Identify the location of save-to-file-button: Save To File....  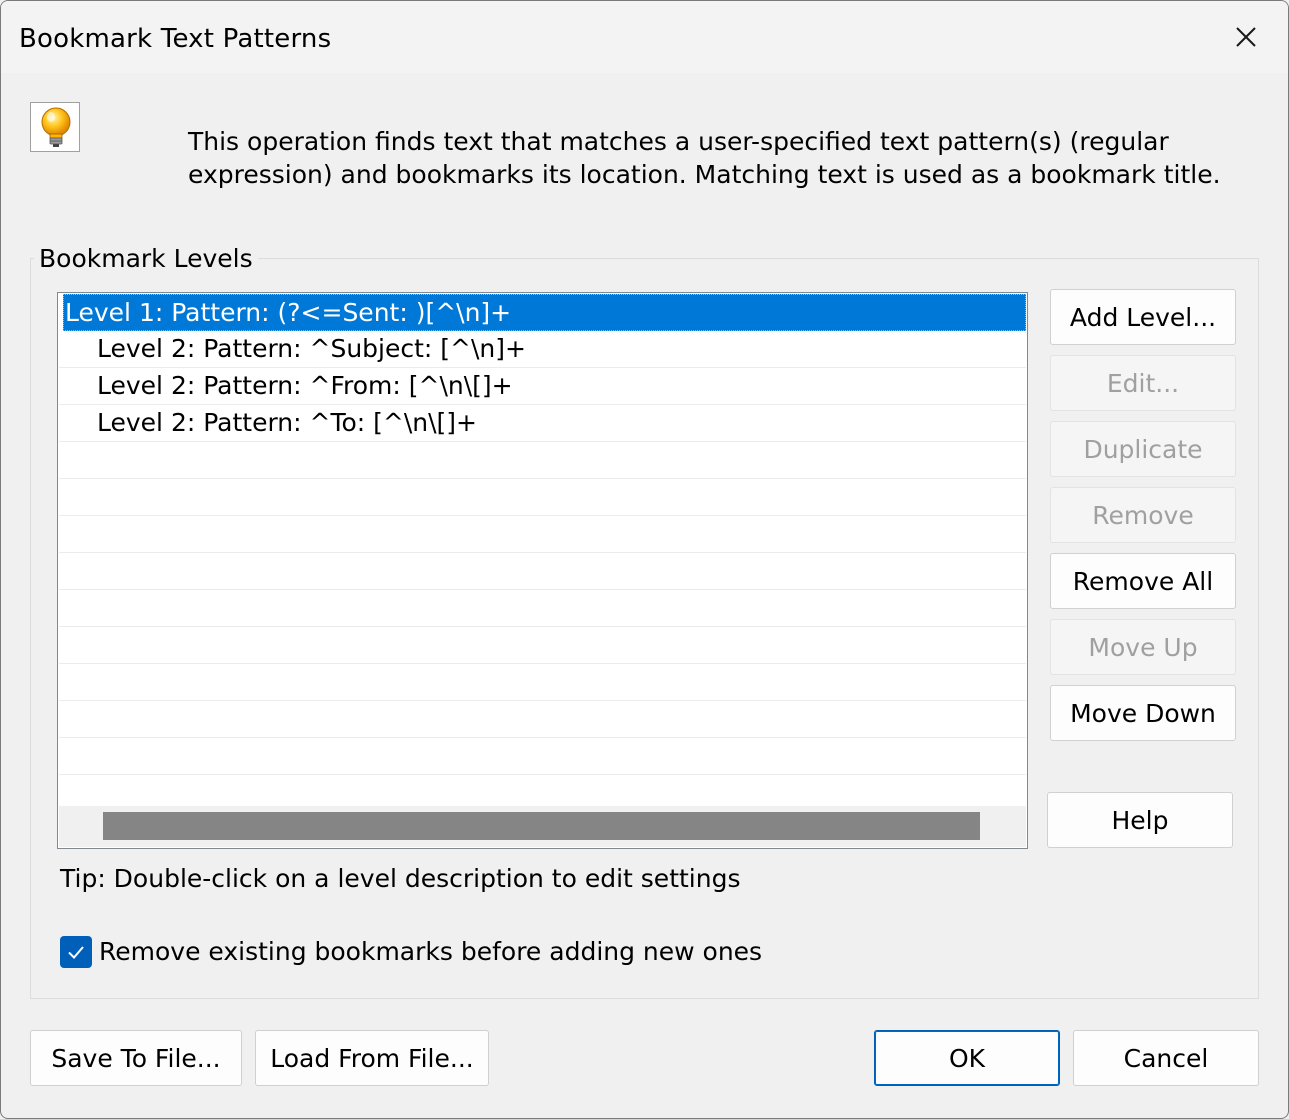
(136, 1058).